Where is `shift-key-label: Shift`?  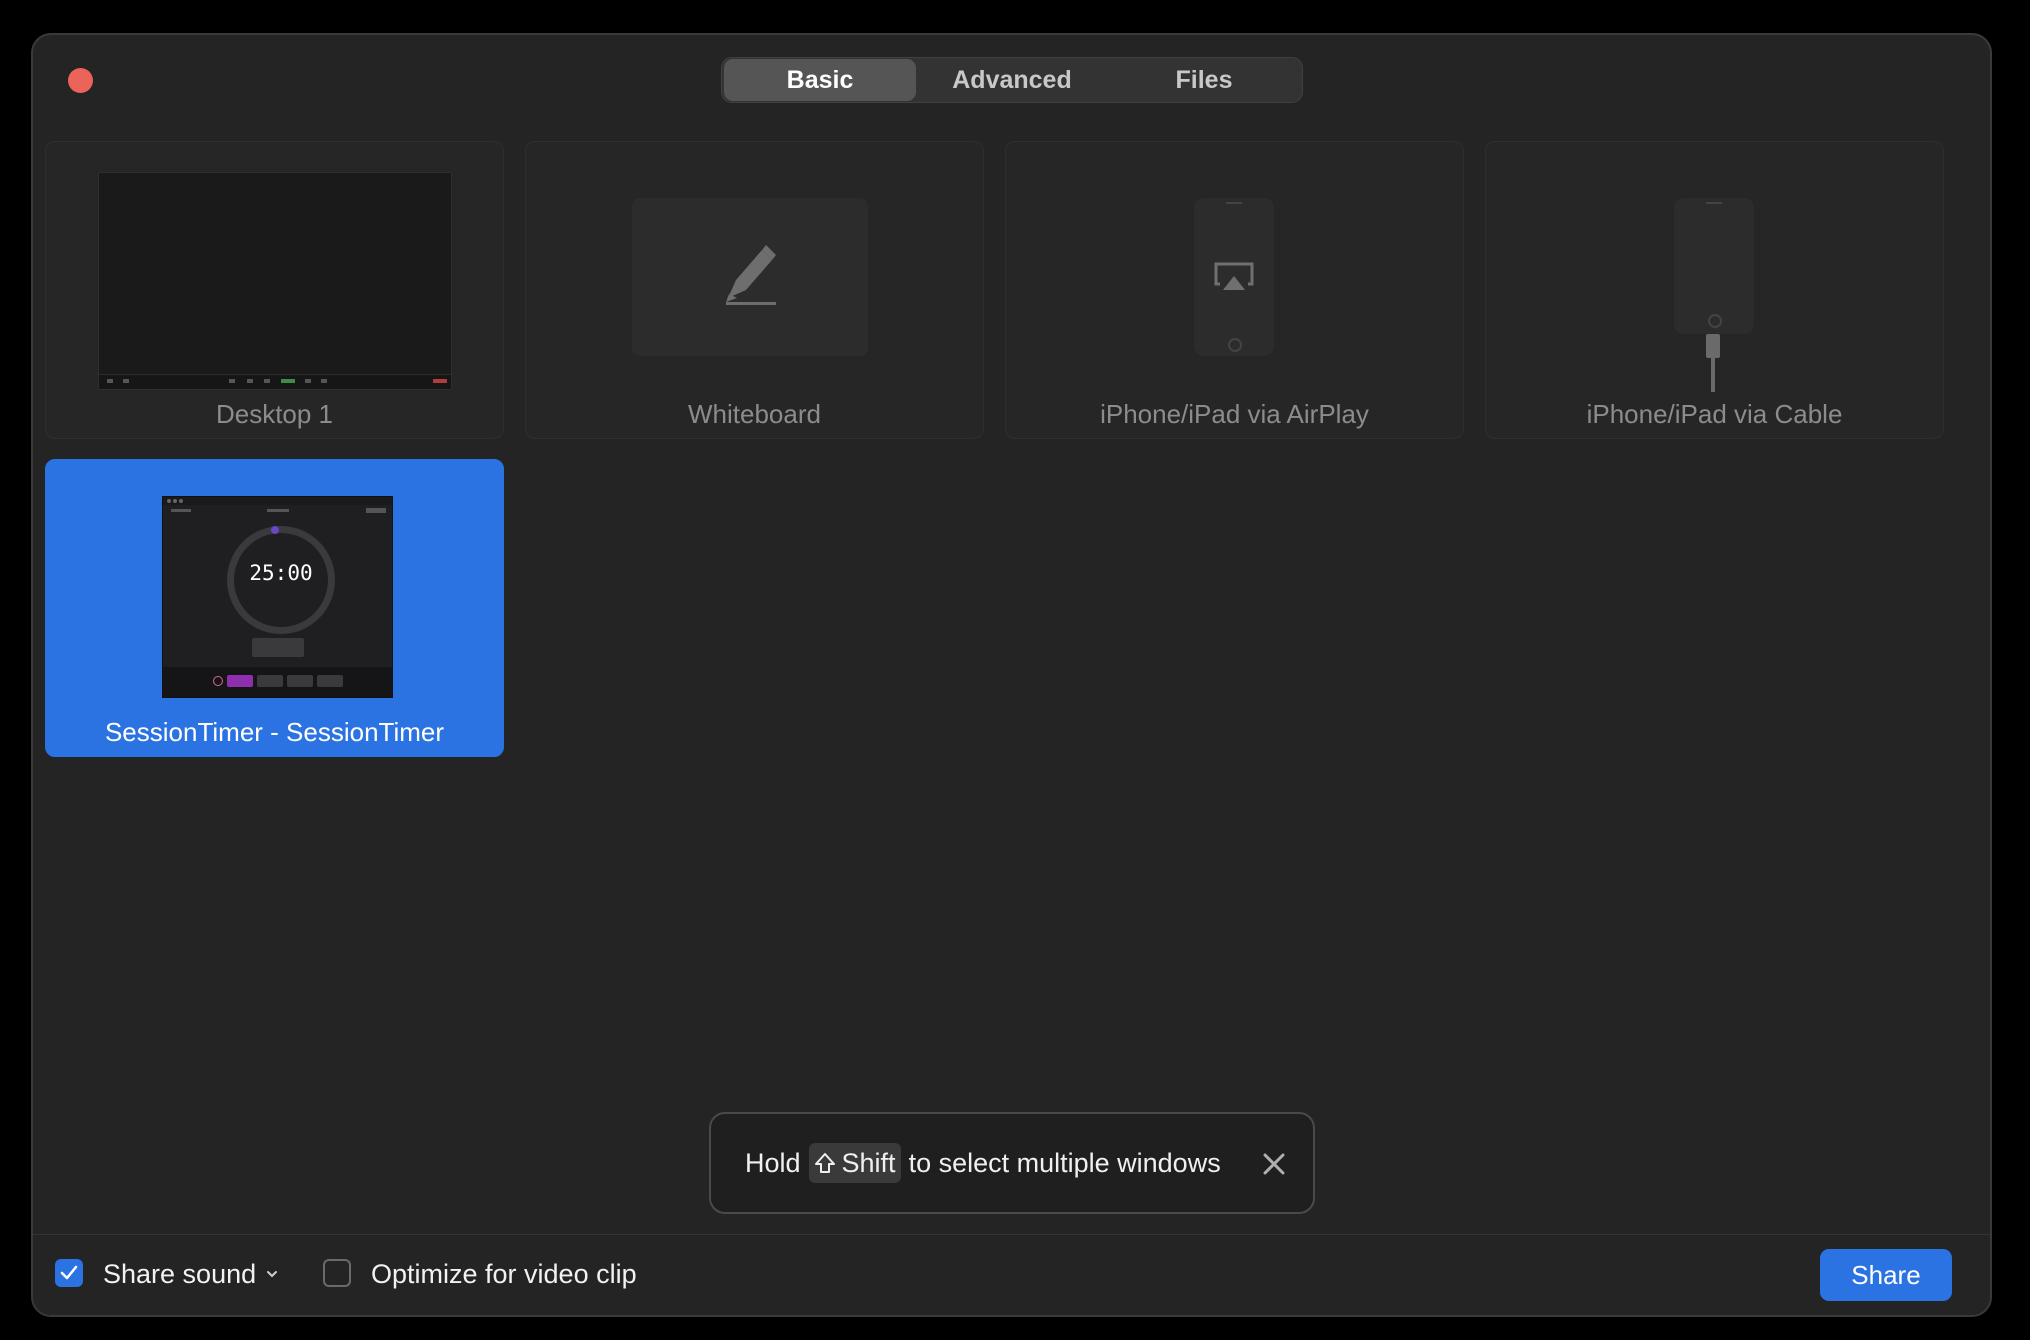
shift-key-label: Shift is located at coordinates (868, 1162).